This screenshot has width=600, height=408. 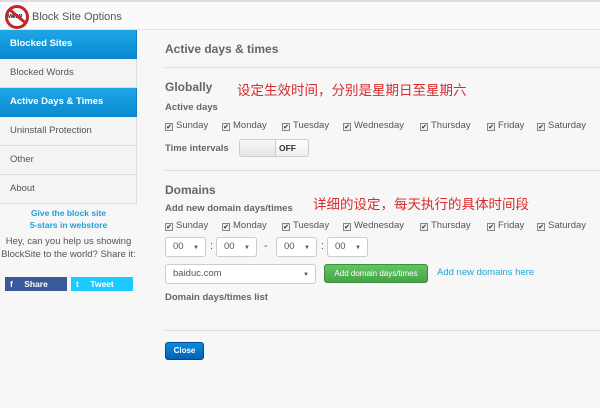 What do you see at coordinates (68, 160) in the screenshot?
I see `sidebar-item-other: Other` at bounding box center [68, 160].